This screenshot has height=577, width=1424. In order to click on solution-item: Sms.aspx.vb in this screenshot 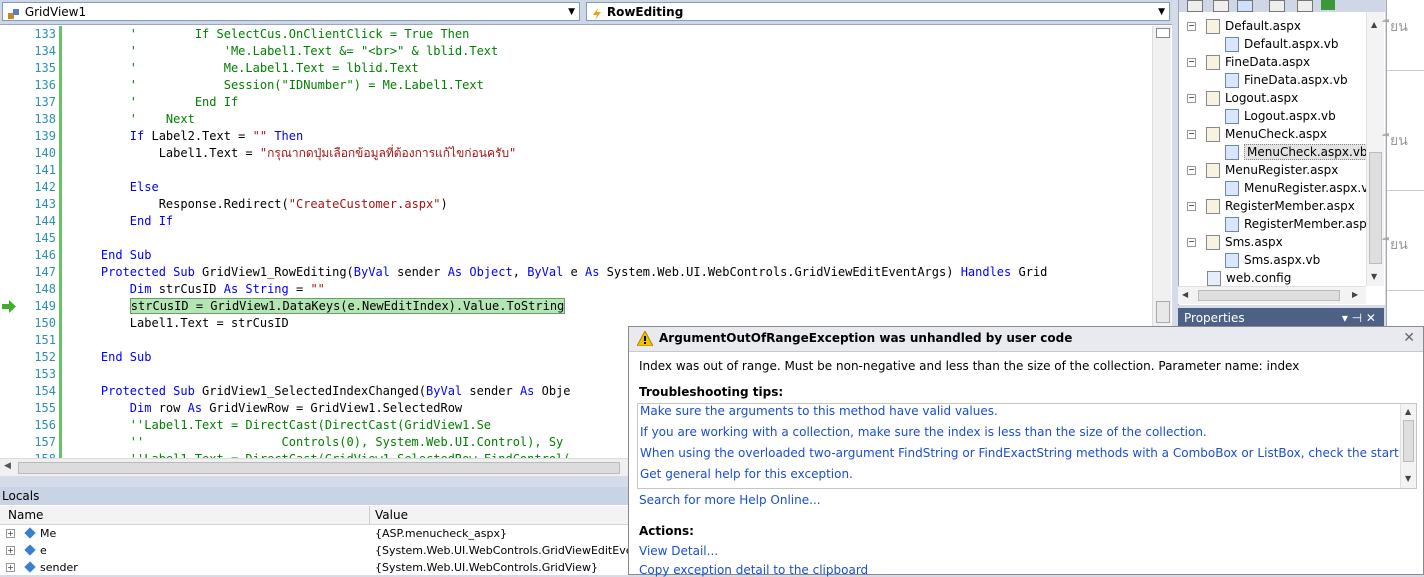, I will do `click(1272, 260)`.